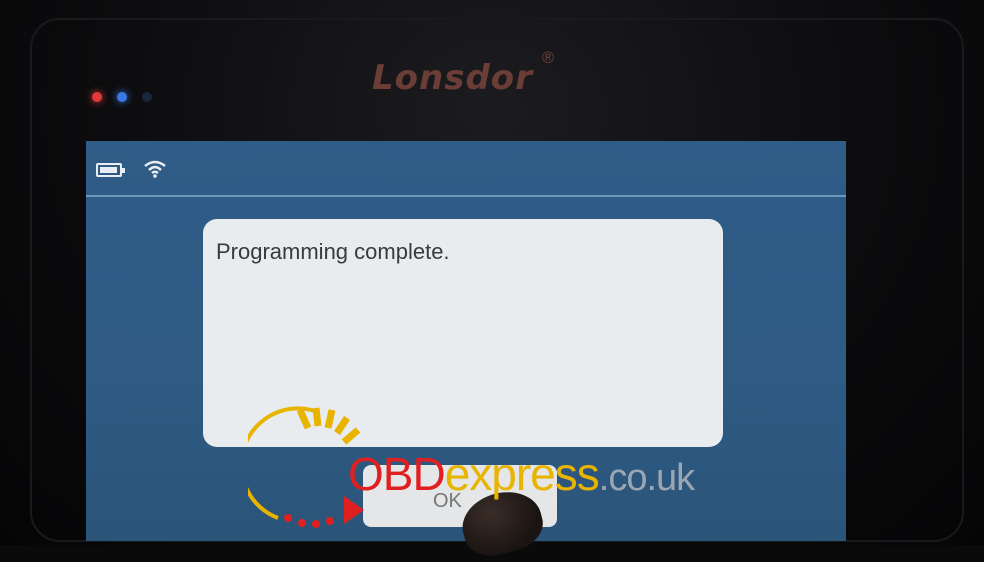 This screenshot has height=562, width=984. I want to click on blue-led-indicator, so click(122, 97).